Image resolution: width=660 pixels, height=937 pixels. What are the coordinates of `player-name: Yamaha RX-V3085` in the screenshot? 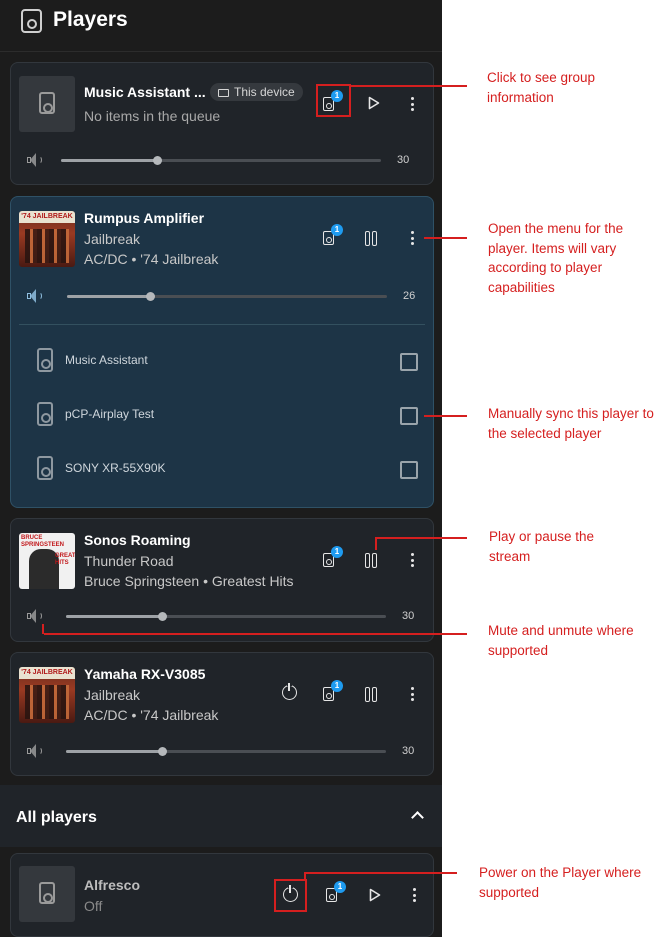 It's located at (145, 674).